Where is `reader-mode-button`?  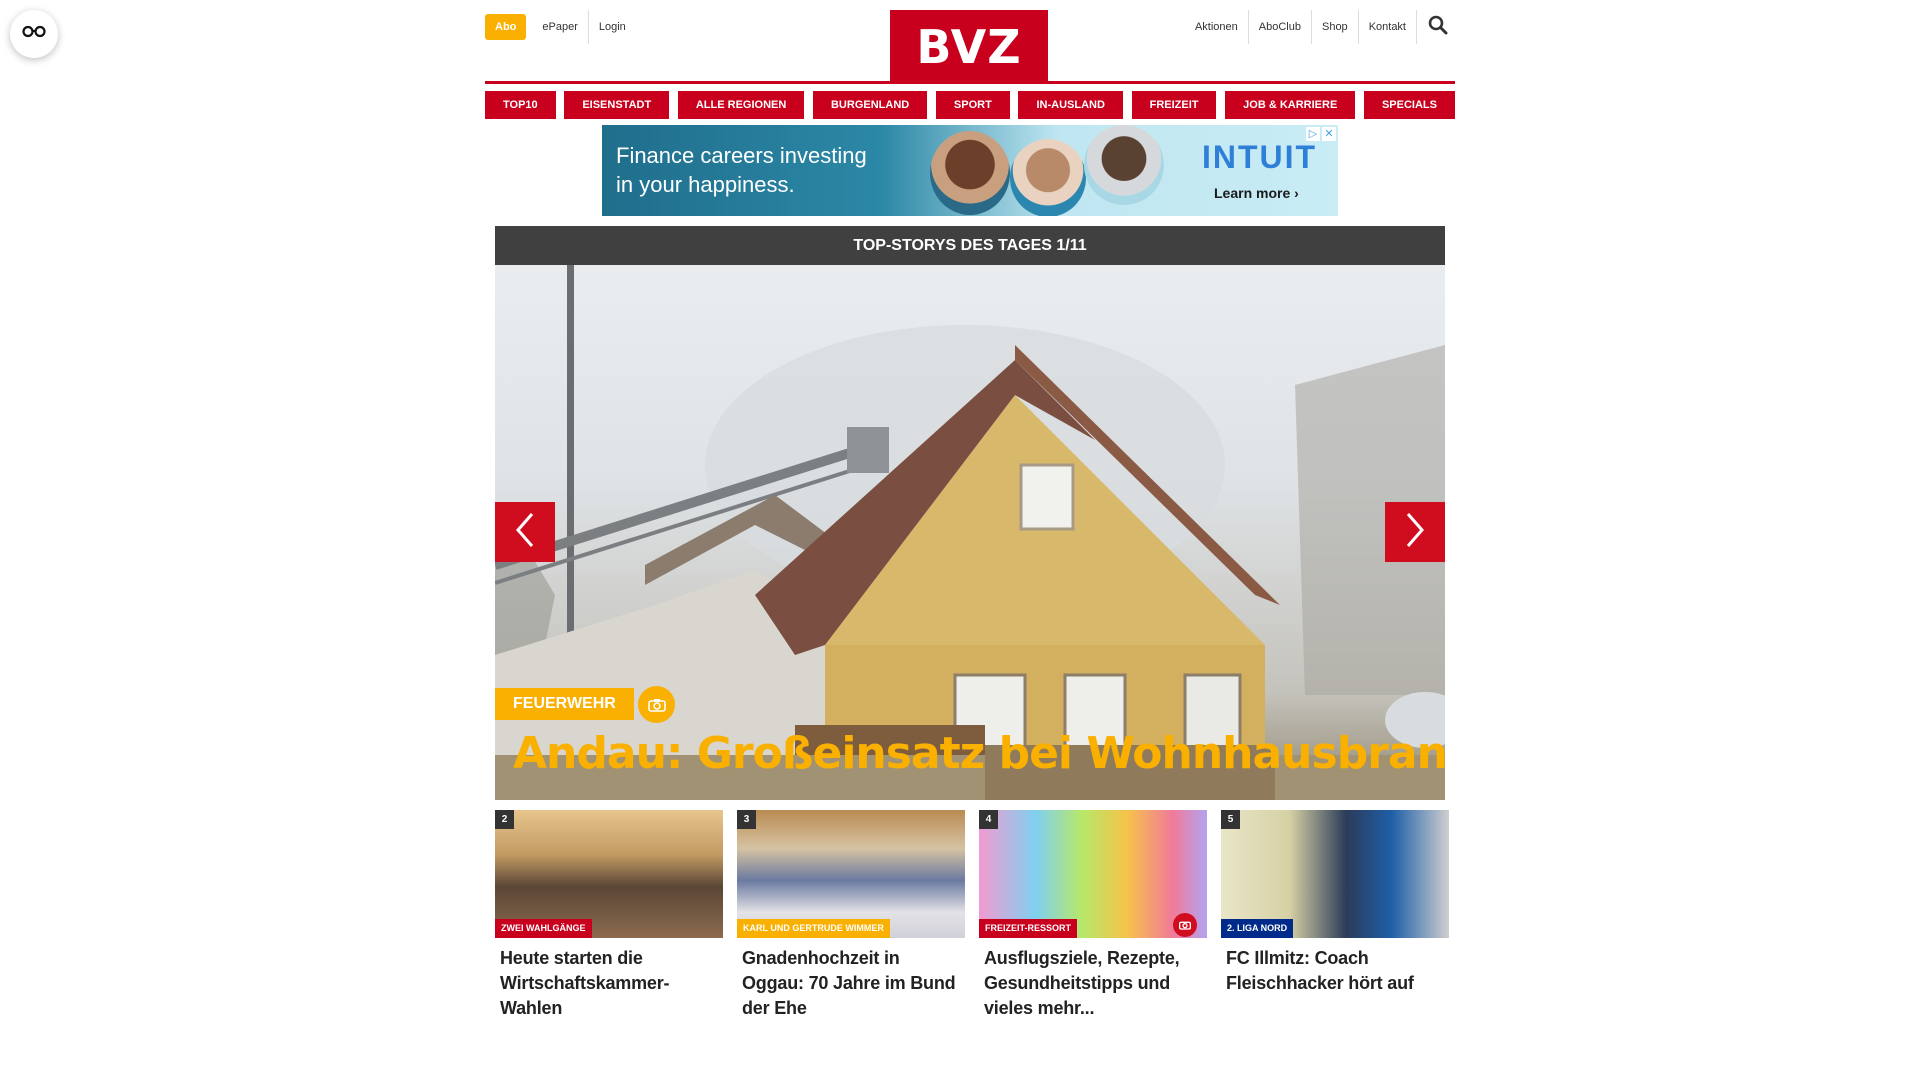 reader-mode-button is located at coordinates (34, 34).